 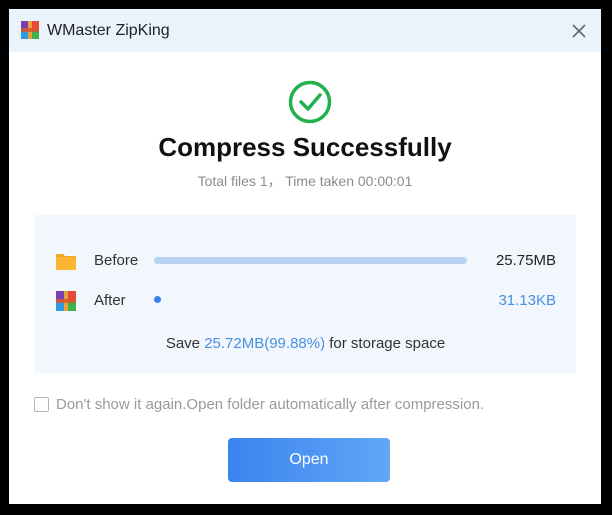 I want to click on check-circle-icon, so click(x=310, y=102).